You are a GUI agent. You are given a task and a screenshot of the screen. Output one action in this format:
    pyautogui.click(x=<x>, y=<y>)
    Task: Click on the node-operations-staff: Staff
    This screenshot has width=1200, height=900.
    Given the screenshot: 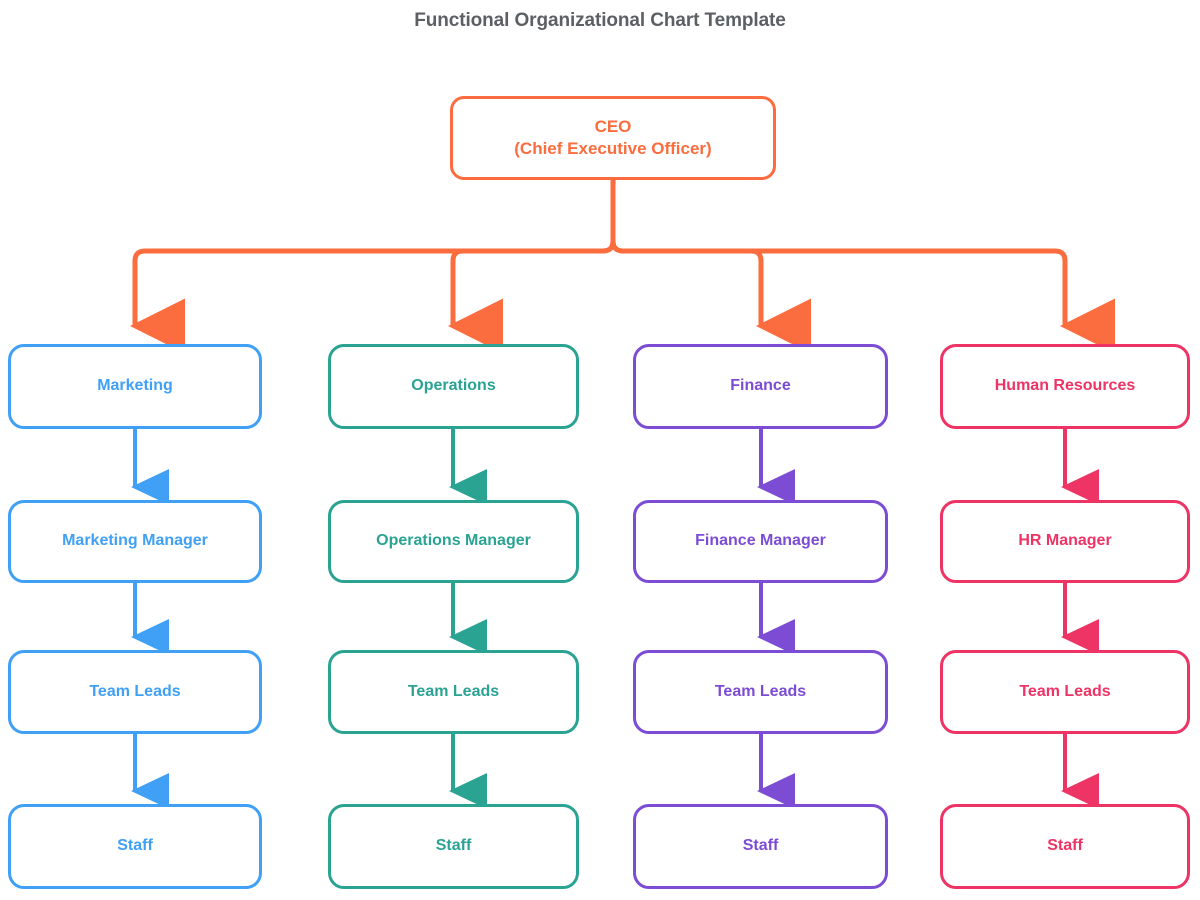 What is the action you would take?
    pyautogui.click(x=453, y=846)
    